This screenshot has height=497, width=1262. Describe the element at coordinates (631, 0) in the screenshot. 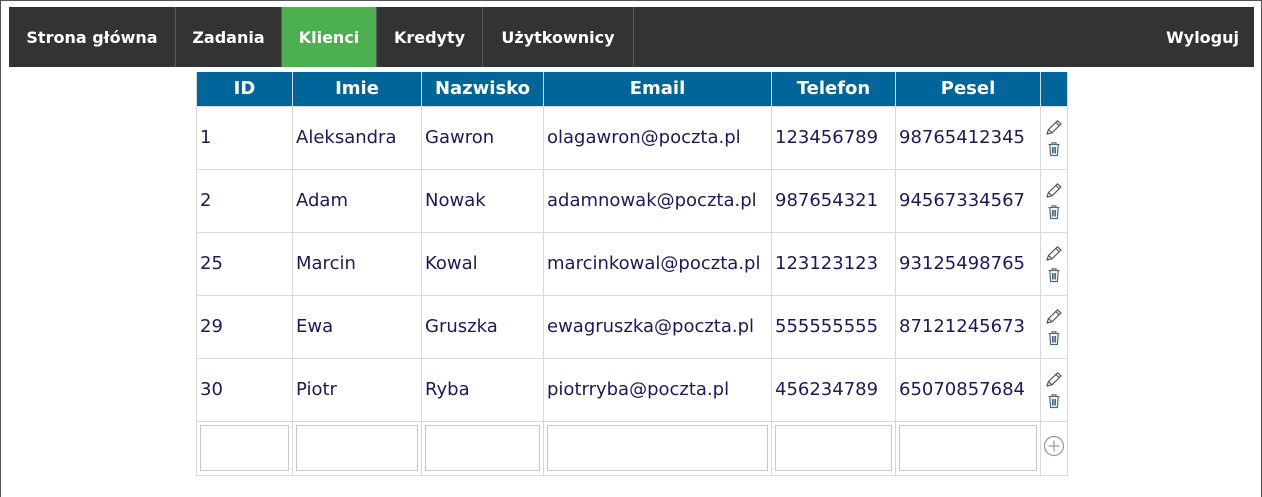

I see `window-top-border` at that location.